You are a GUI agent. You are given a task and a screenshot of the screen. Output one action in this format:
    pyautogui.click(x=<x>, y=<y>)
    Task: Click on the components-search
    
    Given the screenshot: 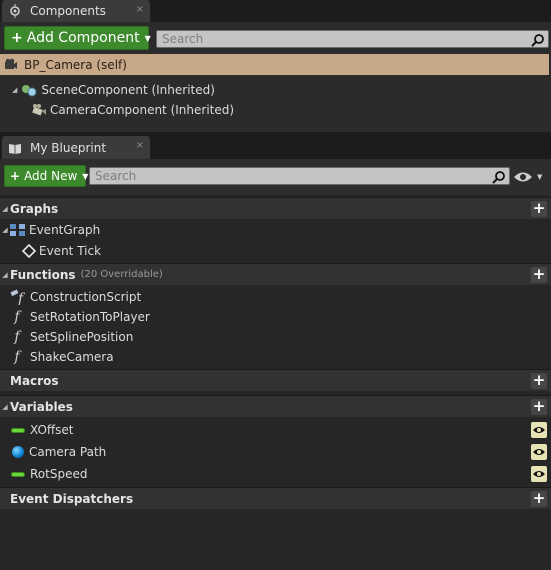 What is the action you would take?
    pyautogui.click(x=352, y=39)
    